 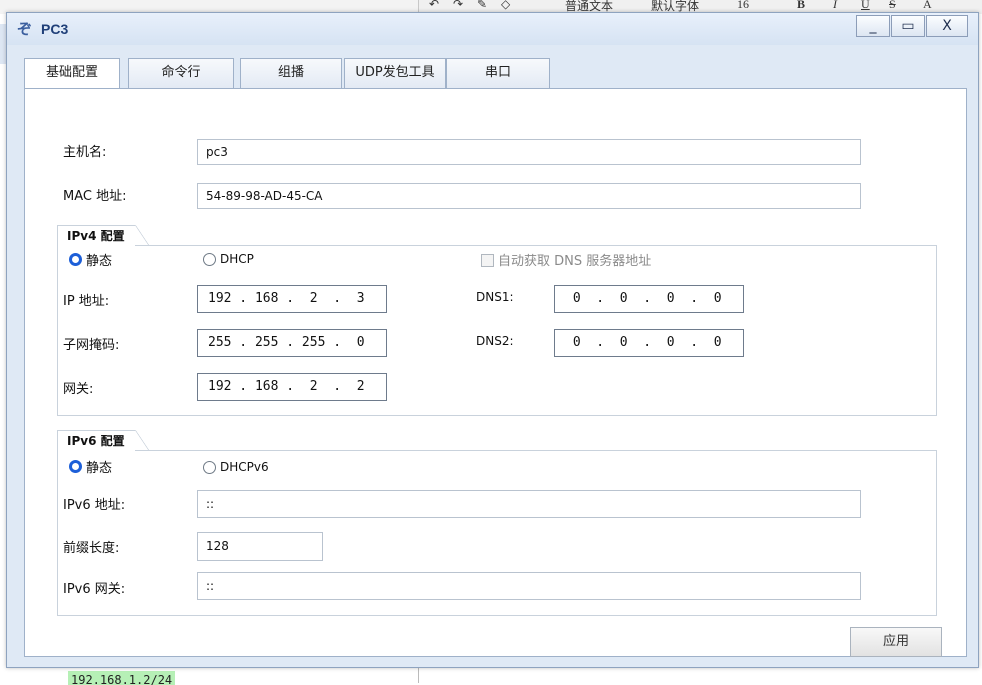 What do you see at coordinates (947, 26) in the screenshot?
I see `close-button: X` at bounding box center [947, 26].